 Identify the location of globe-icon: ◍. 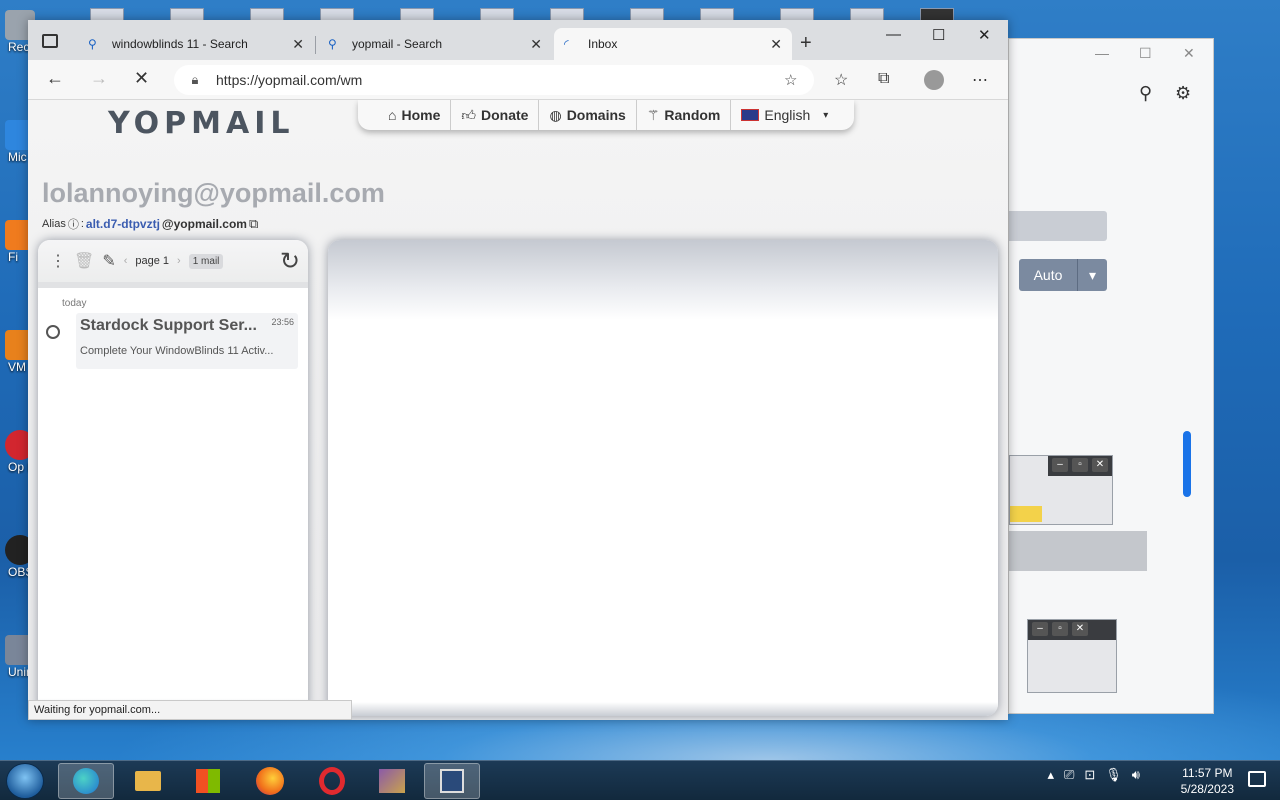
(555, 114).